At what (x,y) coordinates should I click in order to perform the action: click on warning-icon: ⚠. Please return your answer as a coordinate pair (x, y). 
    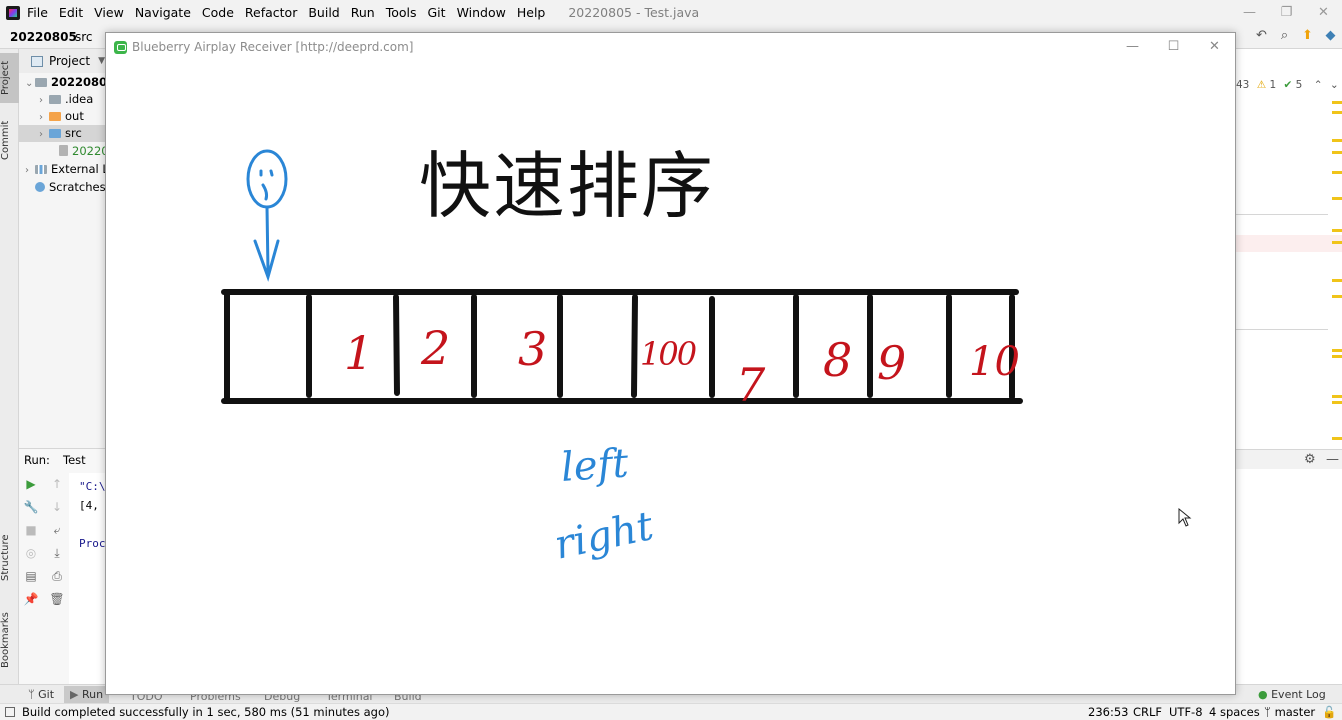
    Looking at the image, I should click on (1261, 85).